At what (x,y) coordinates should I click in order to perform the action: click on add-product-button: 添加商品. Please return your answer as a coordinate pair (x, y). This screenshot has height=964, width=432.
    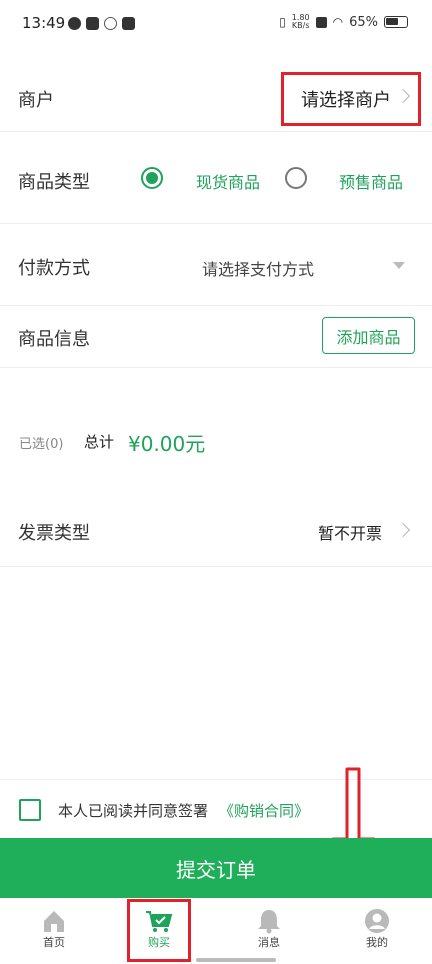
    Looking at the image, I should click on (368, 335).